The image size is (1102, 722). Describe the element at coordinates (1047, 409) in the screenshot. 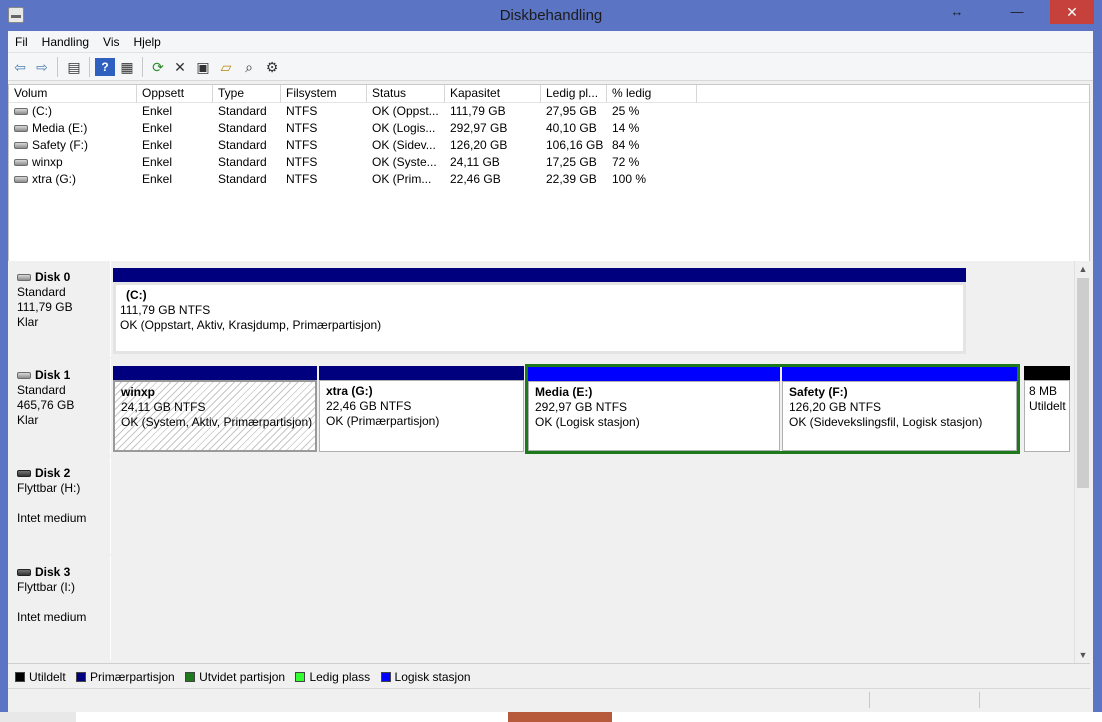

I see `partition-unallocated: 8 MB Utildelt` at that location.